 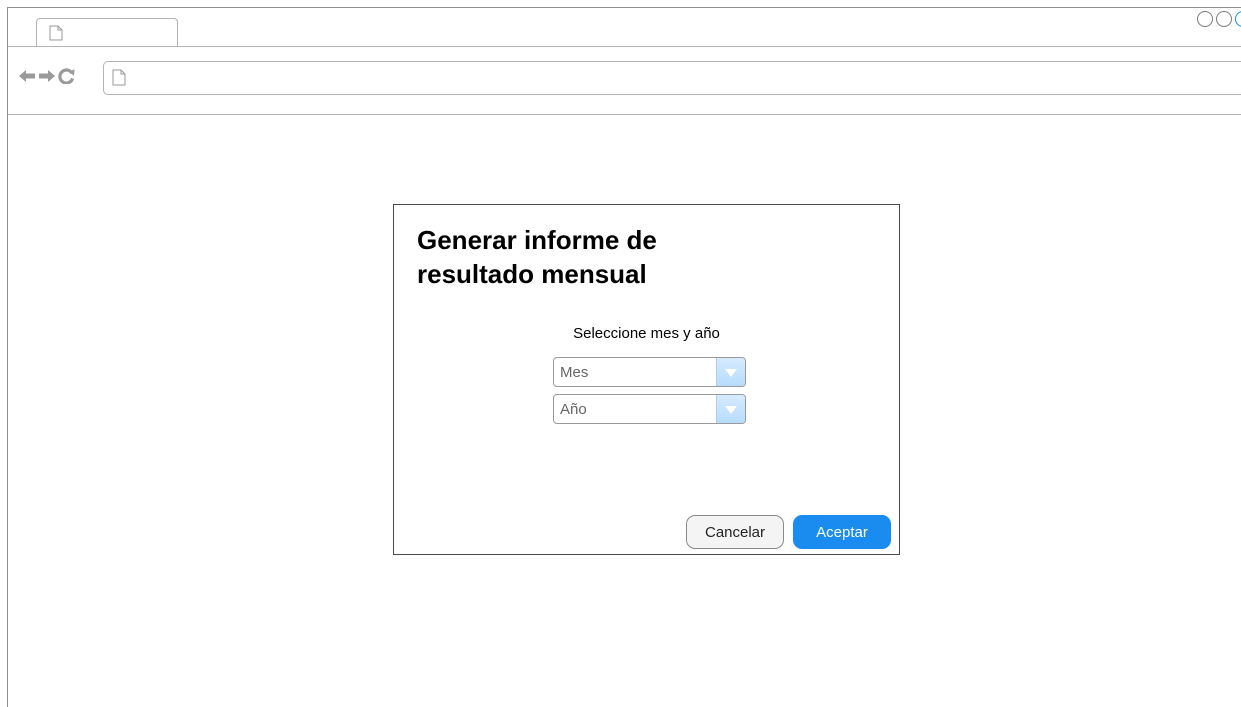 I want to click on dialog-title: Generar informe de resultado mensual, so click(x=537, y=257).